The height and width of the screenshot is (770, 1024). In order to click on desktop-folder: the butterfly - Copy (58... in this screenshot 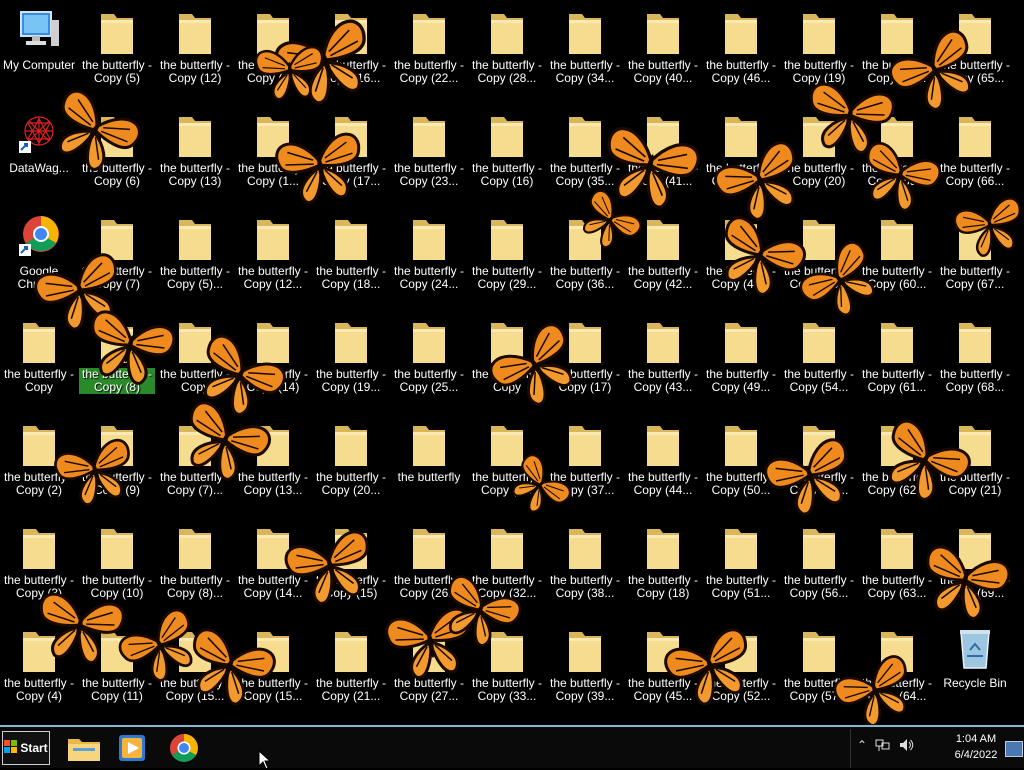, I will do `click(897, 46)`.